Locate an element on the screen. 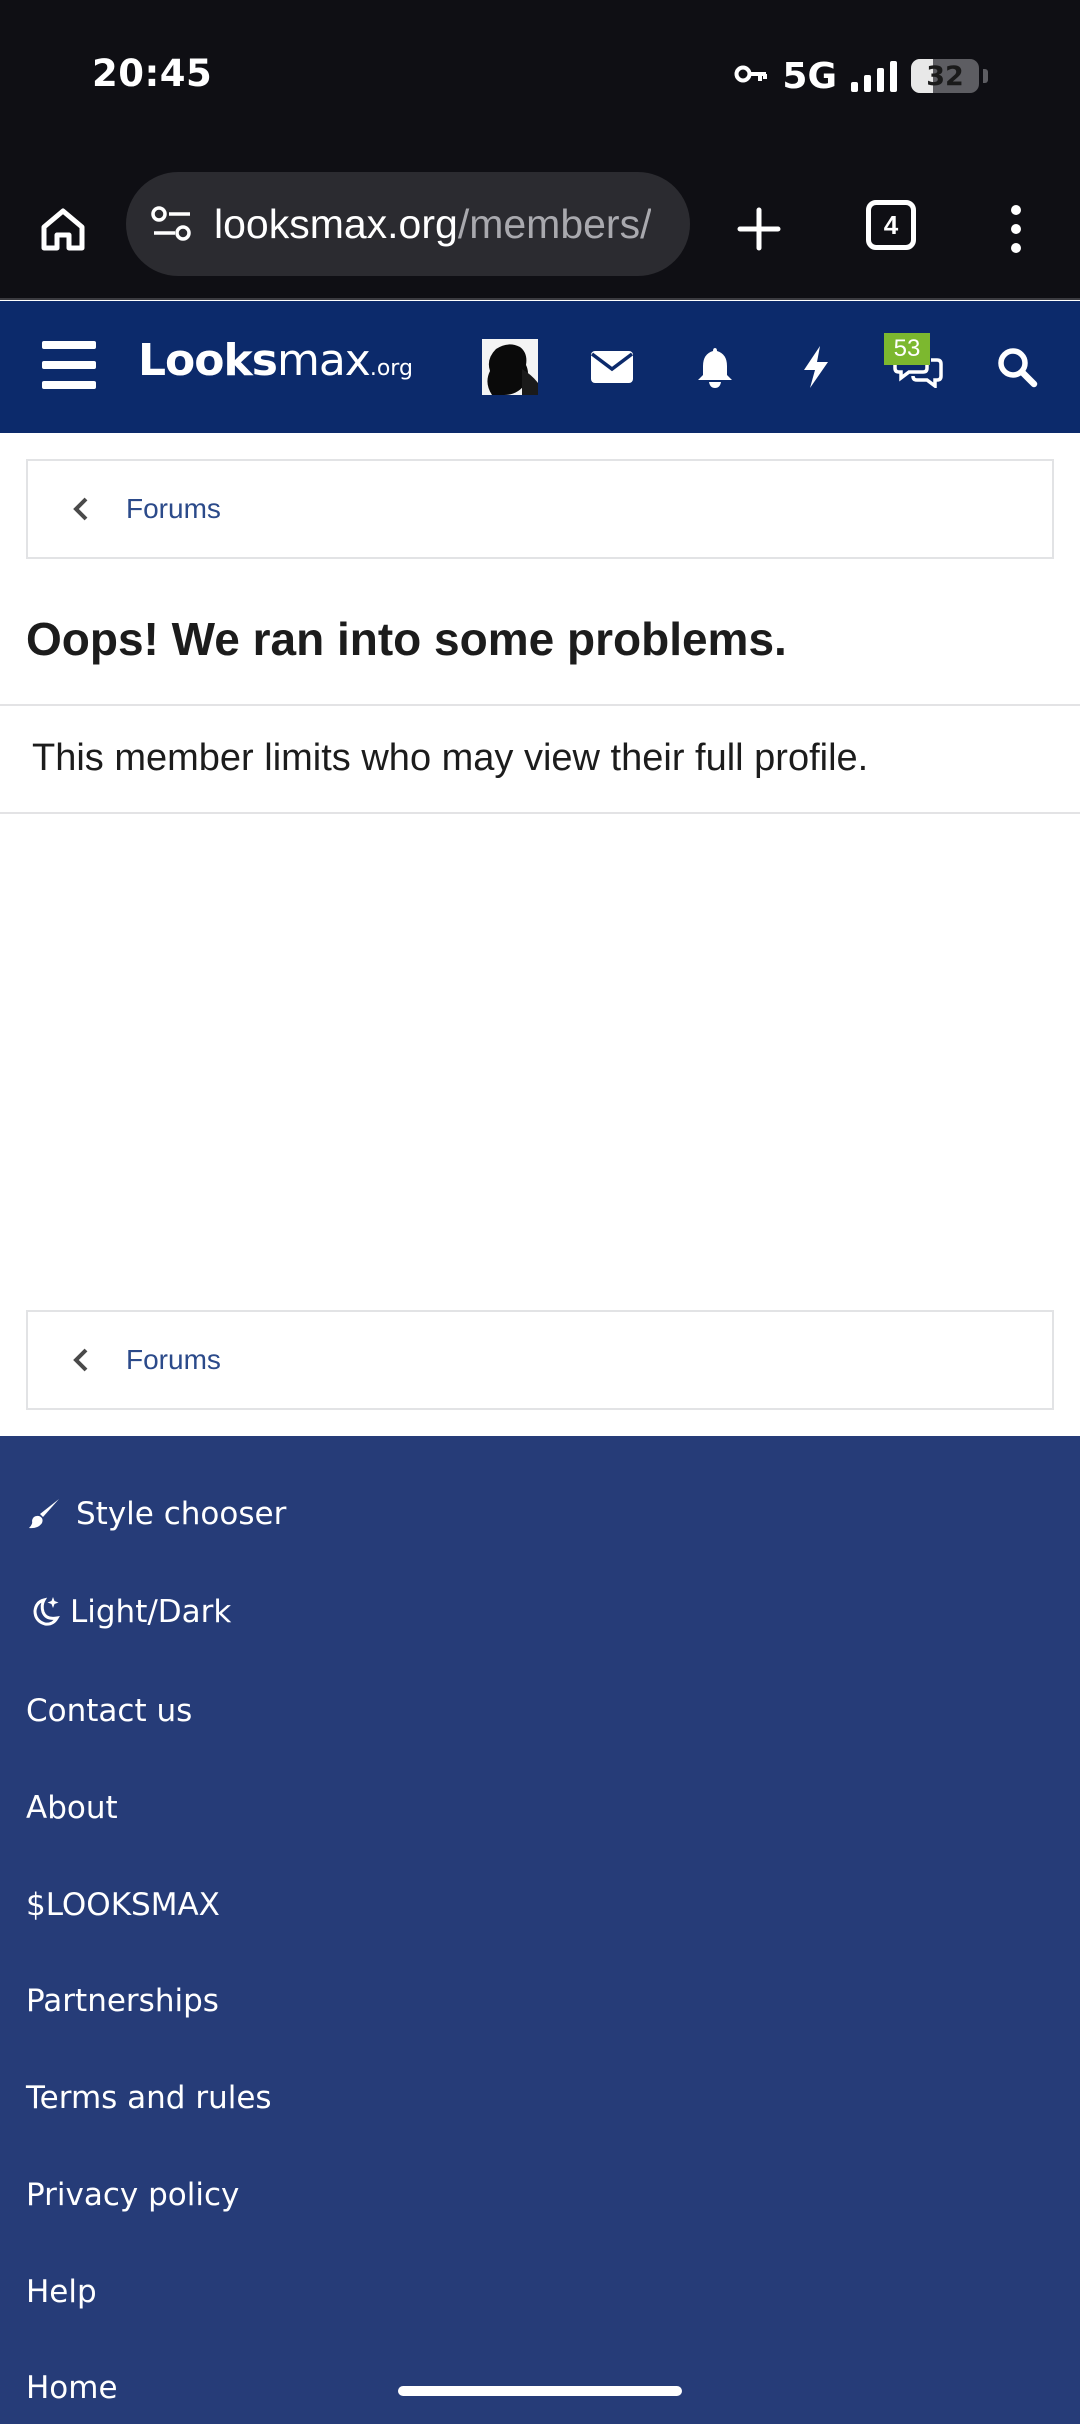 Image resolution: width=1080 pixels, height=2424 pixels. terms-link: Terms and rules is located at coordinates (149, 2098).